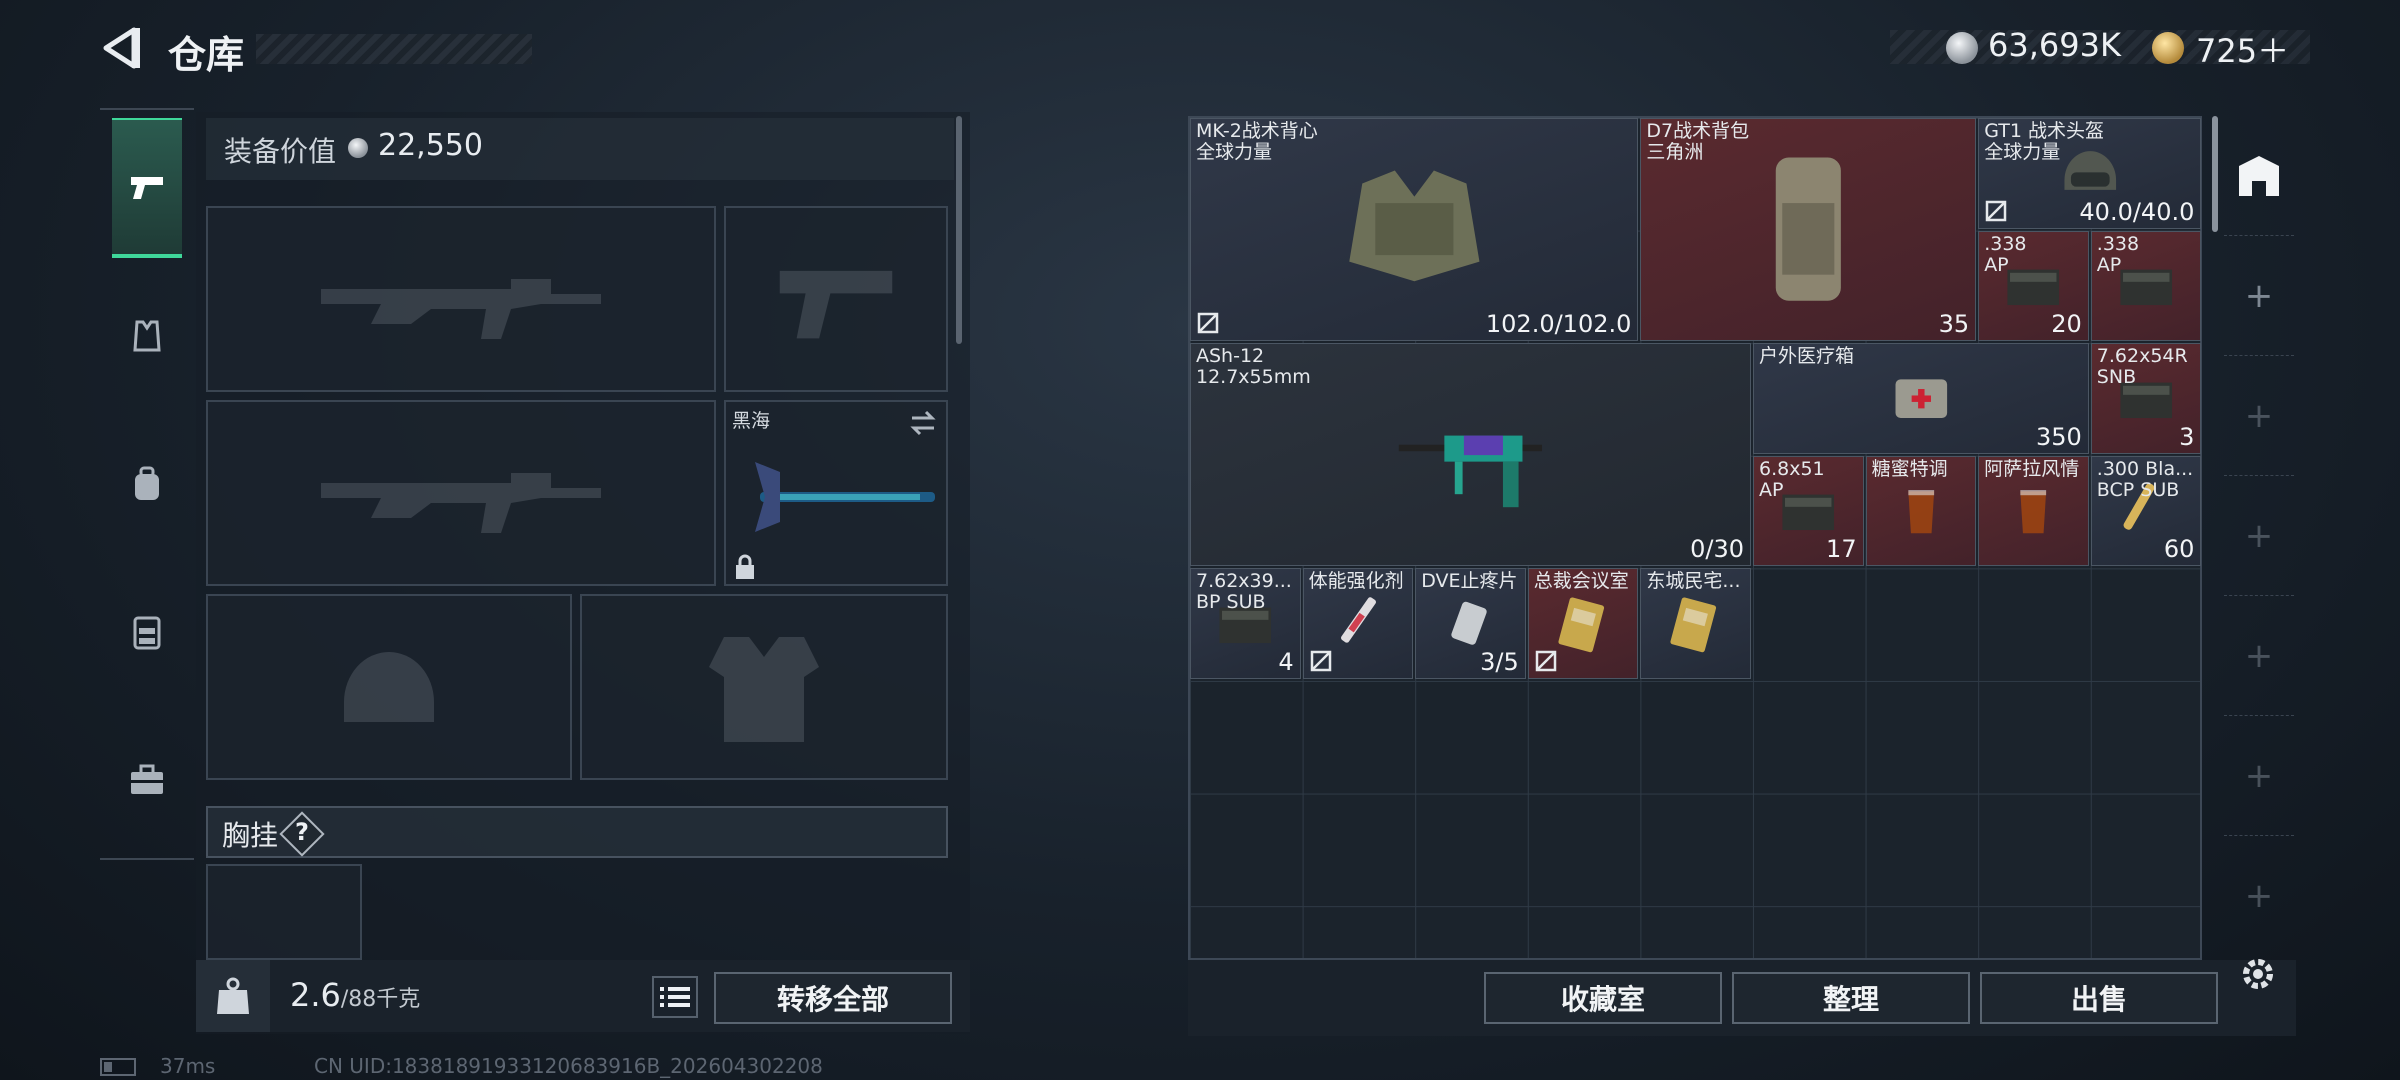  I want to click on item-name: ASh-12 12.7x55mm, so click(1253, 367).